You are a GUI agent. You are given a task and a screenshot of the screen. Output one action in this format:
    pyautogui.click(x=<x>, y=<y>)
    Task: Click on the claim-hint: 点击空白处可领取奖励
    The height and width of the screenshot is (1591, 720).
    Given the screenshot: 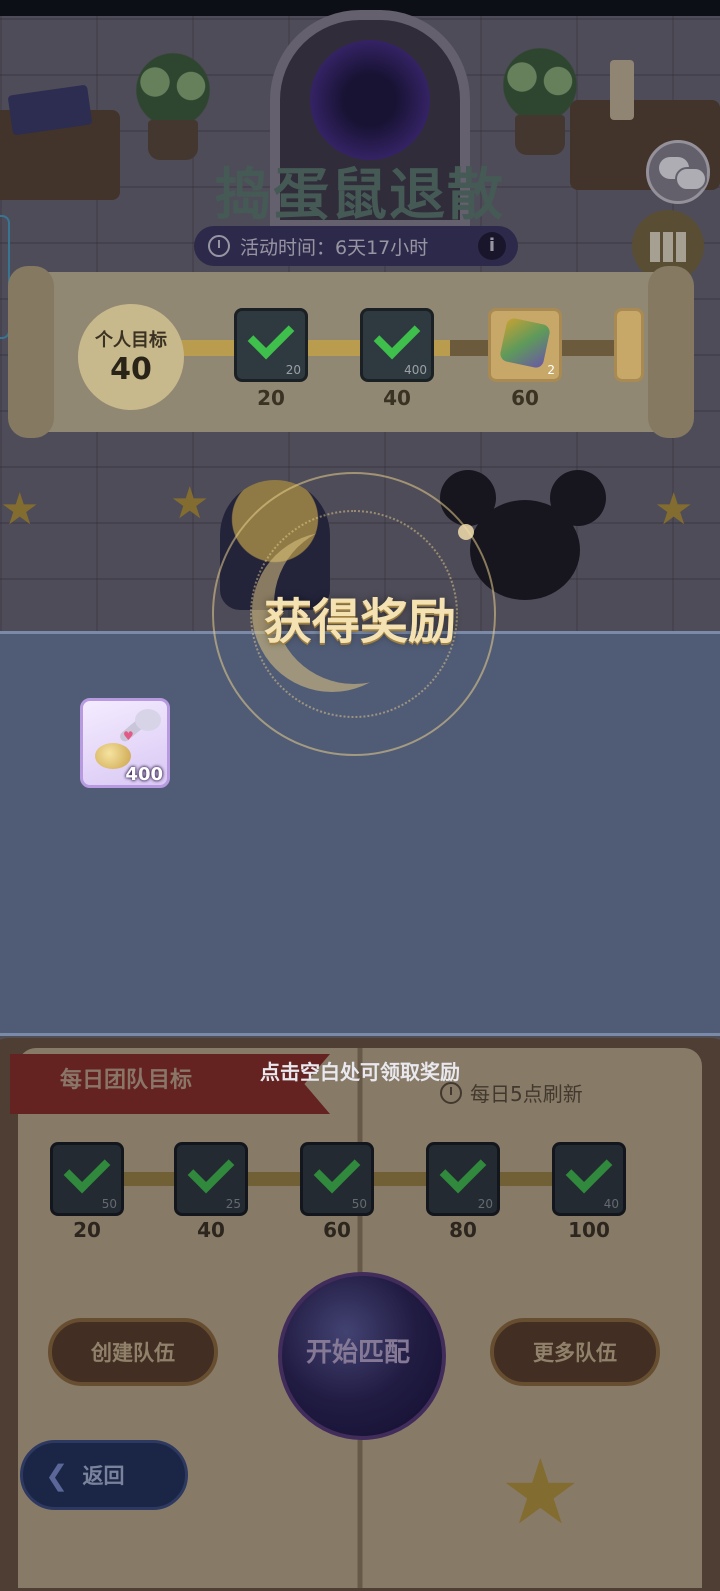 What is the action you would take?
    pyautogui.click(x=360, y=1072)
    